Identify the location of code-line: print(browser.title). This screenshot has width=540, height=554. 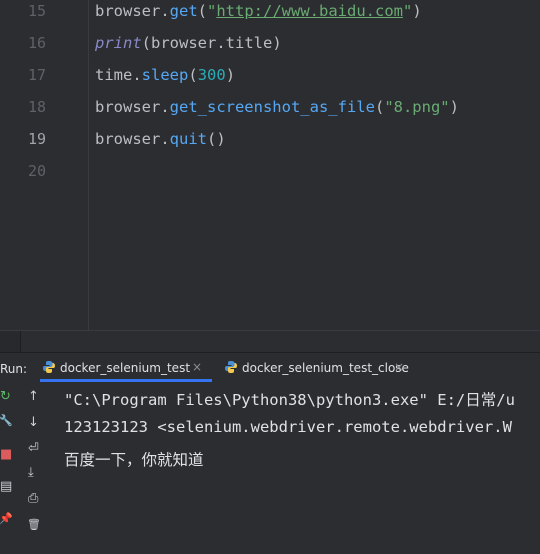
(188, 43).